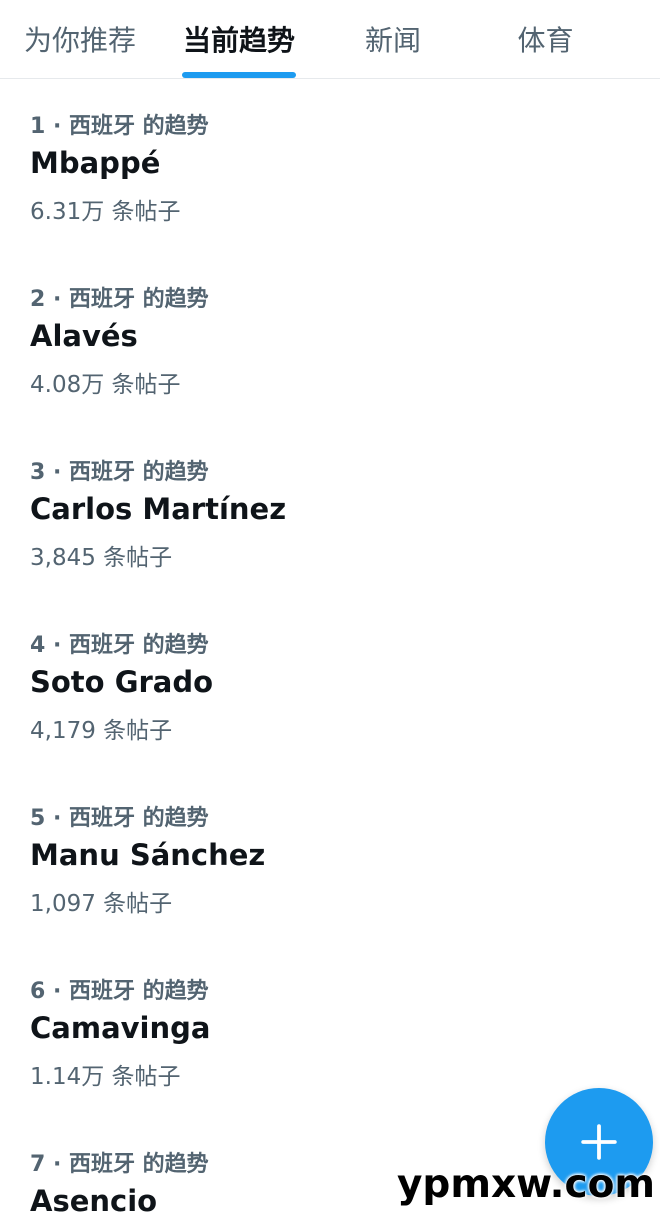 The width and height of the screenshot is (660, 1232). What do you see at coordinates (526, 1184) in the screenshot?
I see `watermark: ypmxw.com` at bounding box center [526, 1184].